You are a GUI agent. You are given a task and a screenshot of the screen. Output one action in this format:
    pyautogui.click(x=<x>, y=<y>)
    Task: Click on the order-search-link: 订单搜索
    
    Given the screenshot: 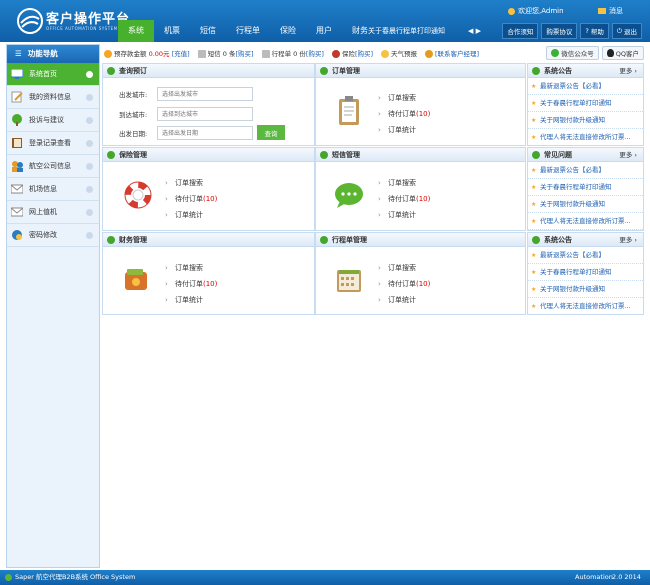 What is the action you would take?
    pyautogui.click(x=404, y=98)
    